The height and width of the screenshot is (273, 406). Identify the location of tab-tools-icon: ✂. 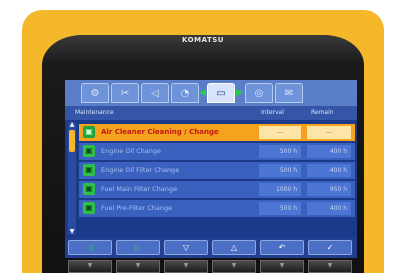
(125, 93).